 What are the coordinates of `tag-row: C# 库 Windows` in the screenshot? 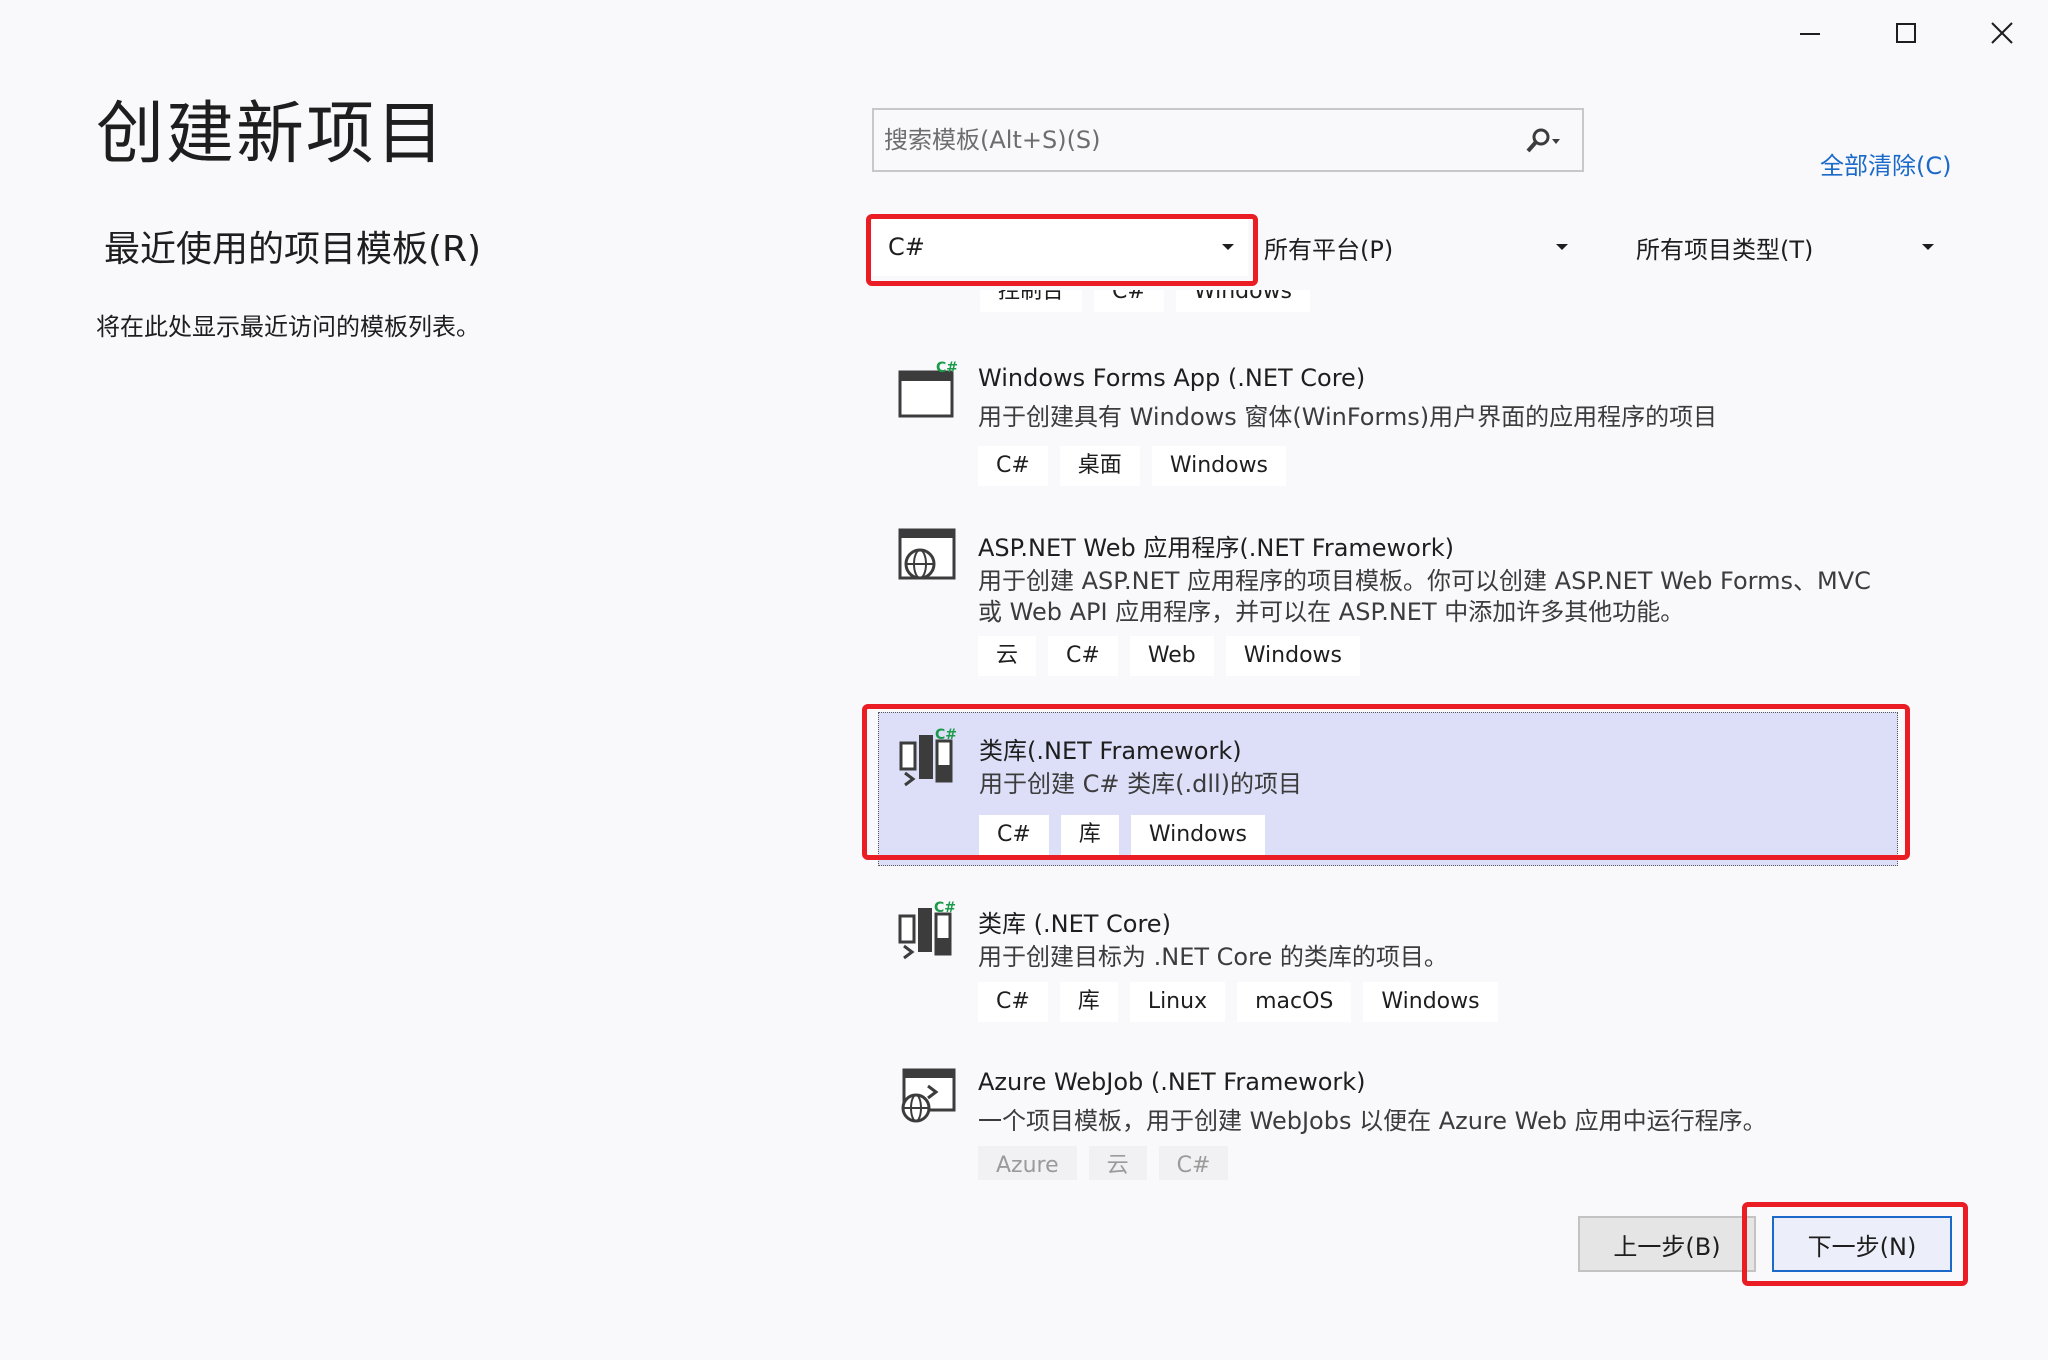 It's located at (1122, 835).